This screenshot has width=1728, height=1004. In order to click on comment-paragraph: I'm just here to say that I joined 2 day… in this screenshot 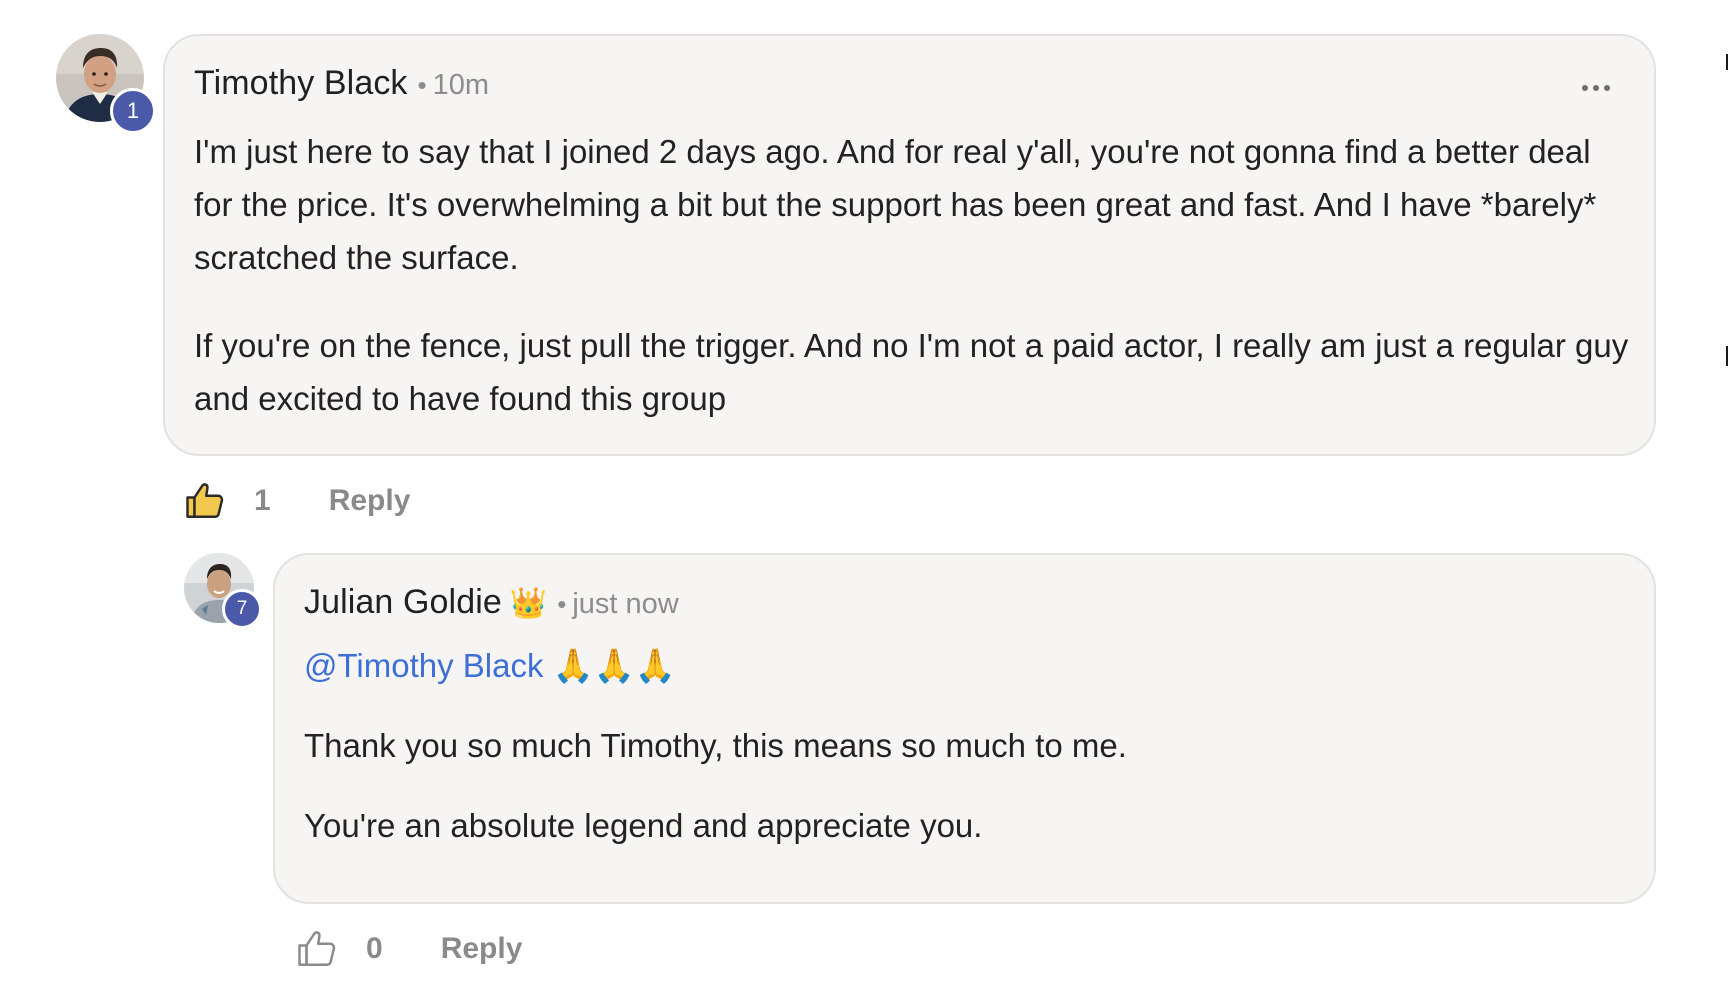, I will do `click(895, 204)`.